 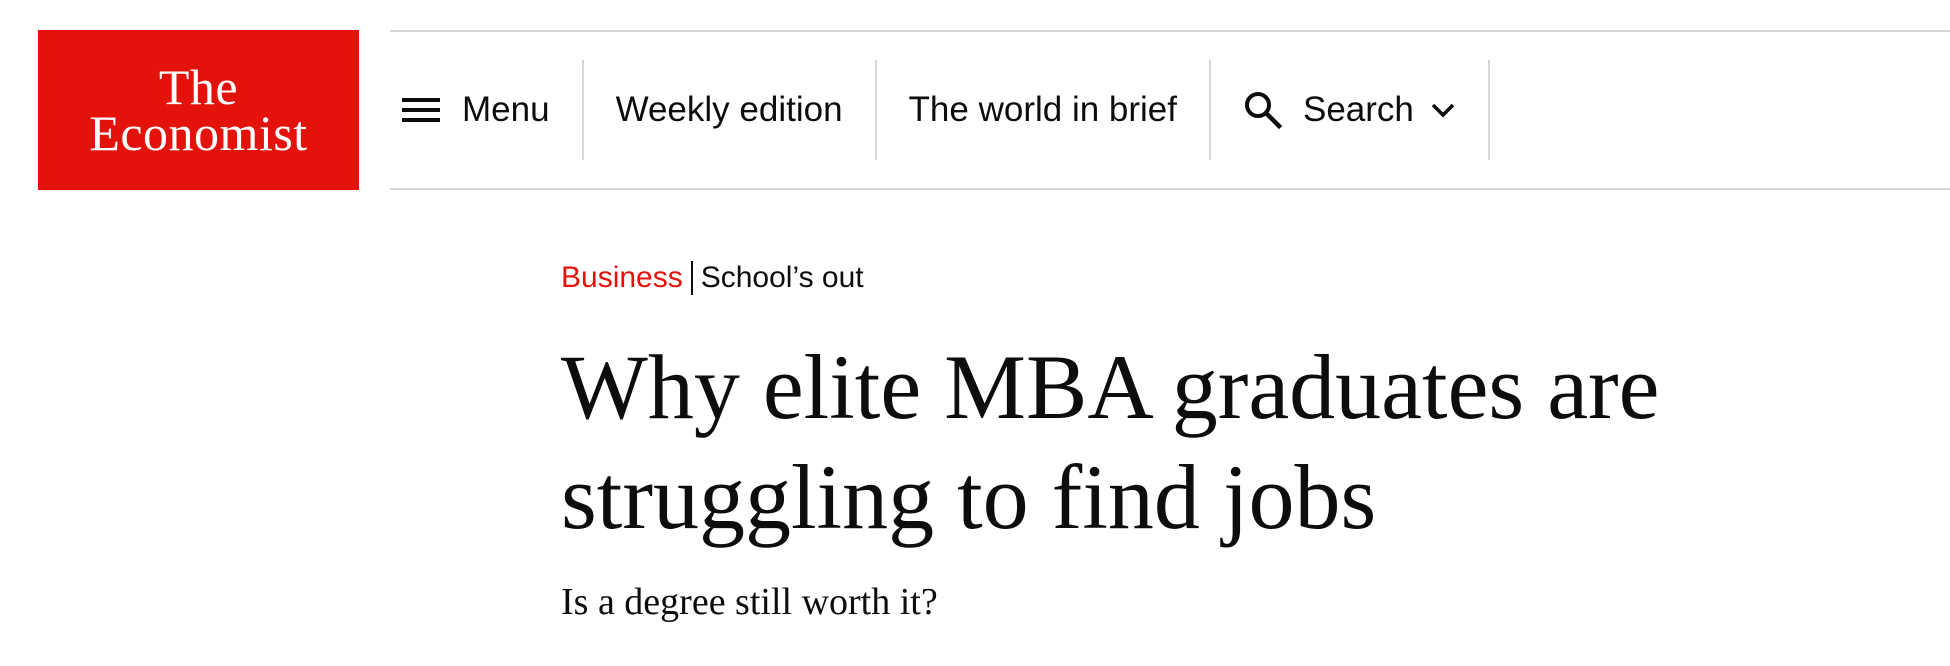 I want to click on hamburger-icon, so click(x=421, y=110).